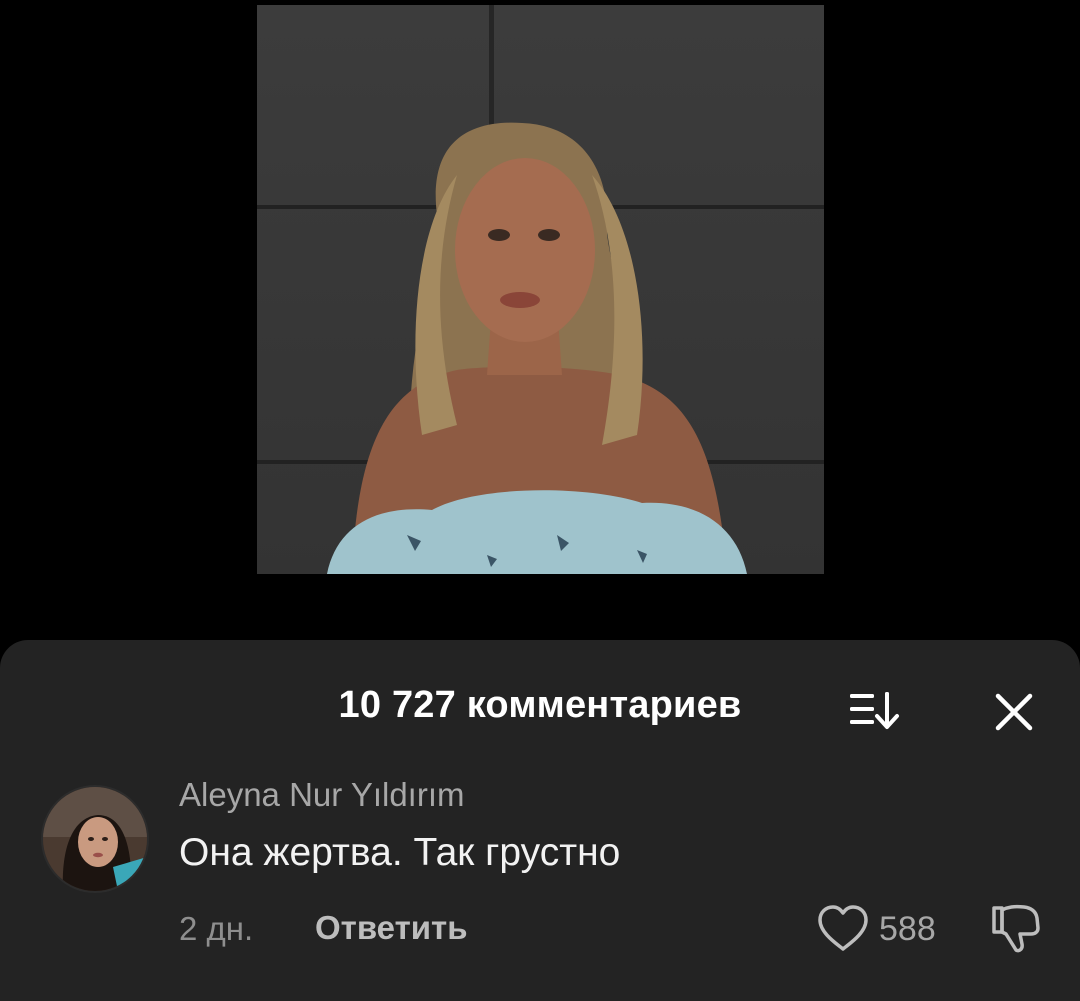  I want to click on avatar, so click(95, 839).